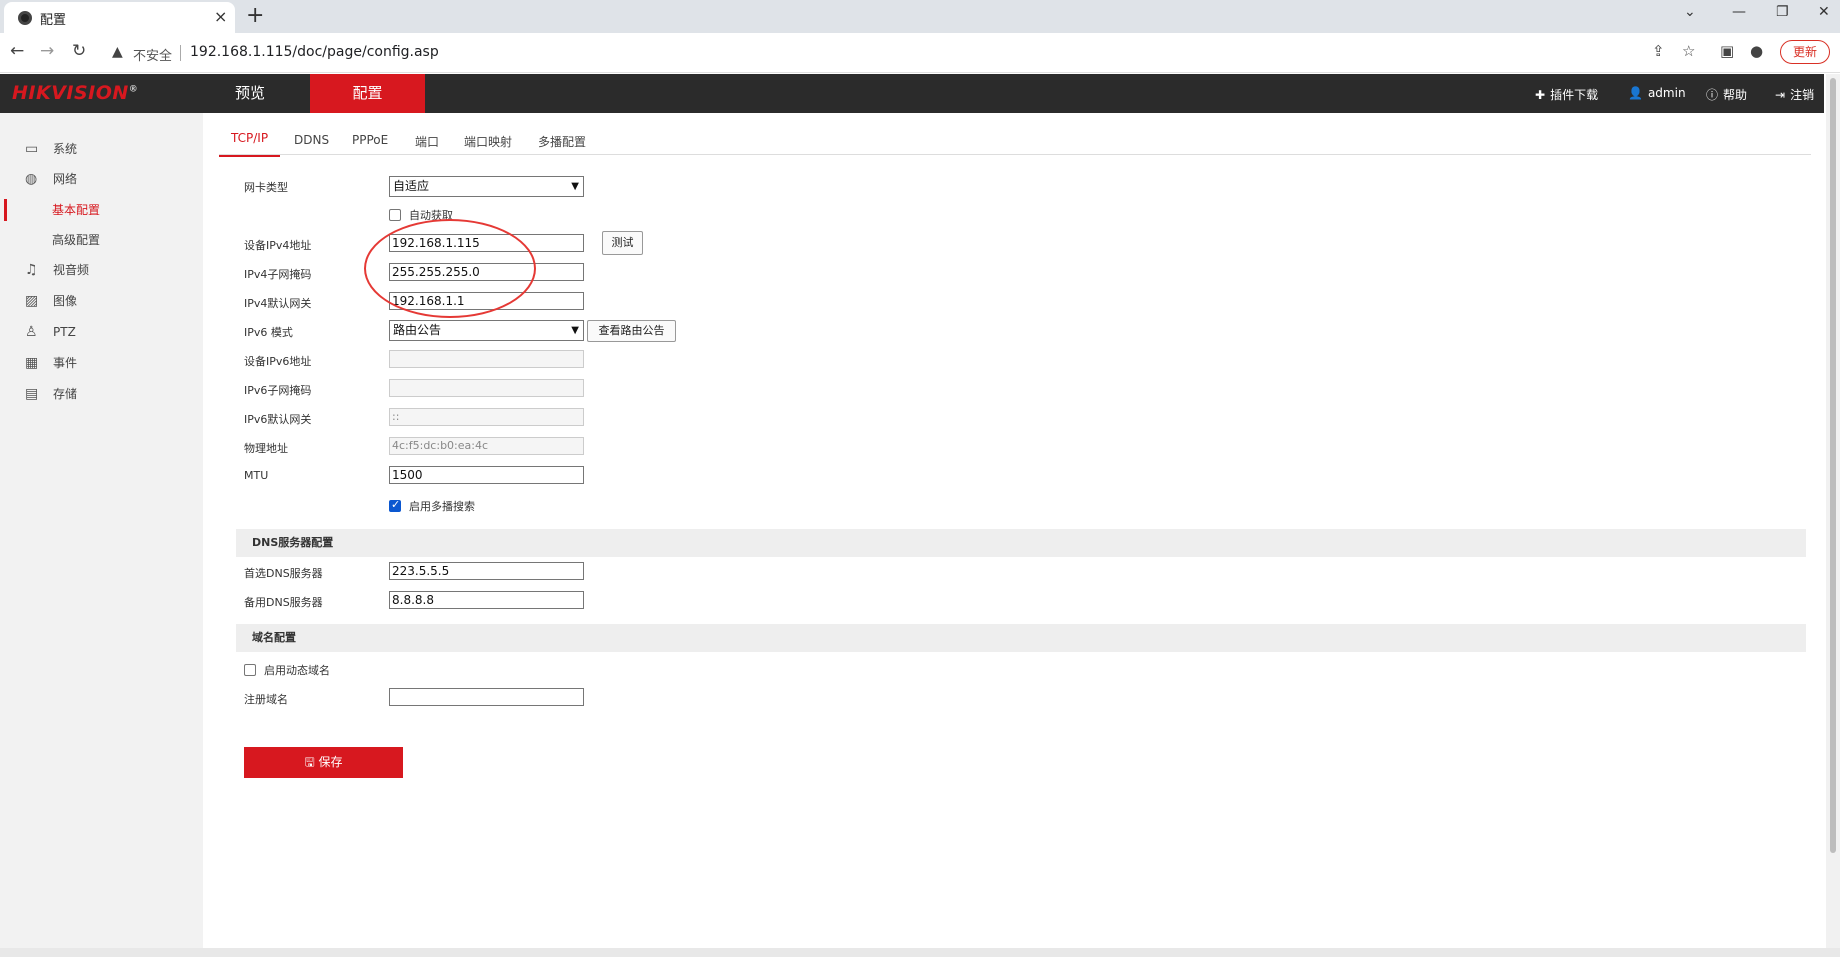 The image size is (1840, 957). I want to click on tab-port: 端口, so click(427, 141).